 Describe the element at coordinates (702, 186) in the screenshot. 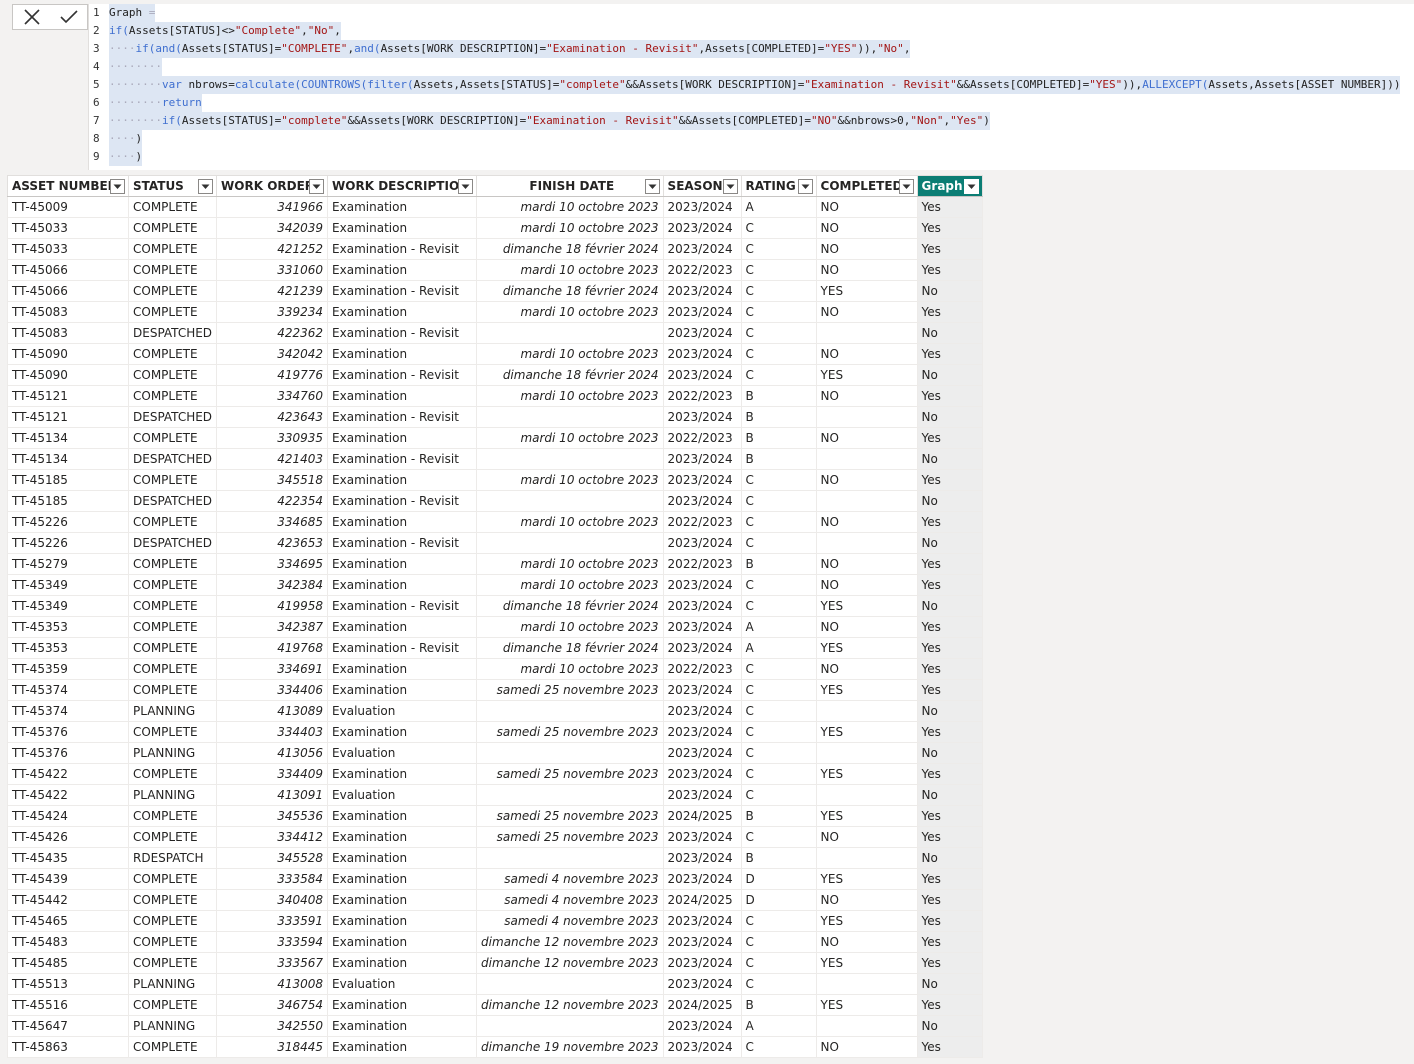

I see `column-header-season: SEASON` at that location.